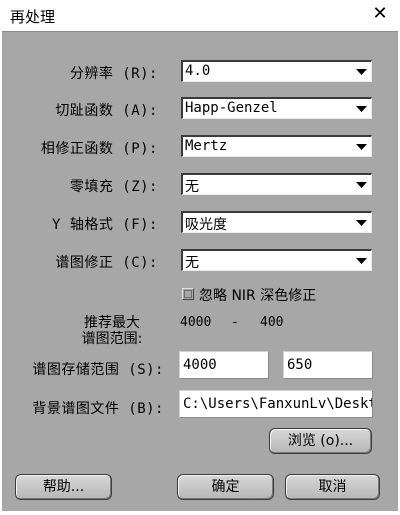 The width and height of the screenshot is (400, 515). Describe the element at coordinates (113, 187) in the screenshot. I see `zero-filling-label: 零填充 (Z):` at that location.